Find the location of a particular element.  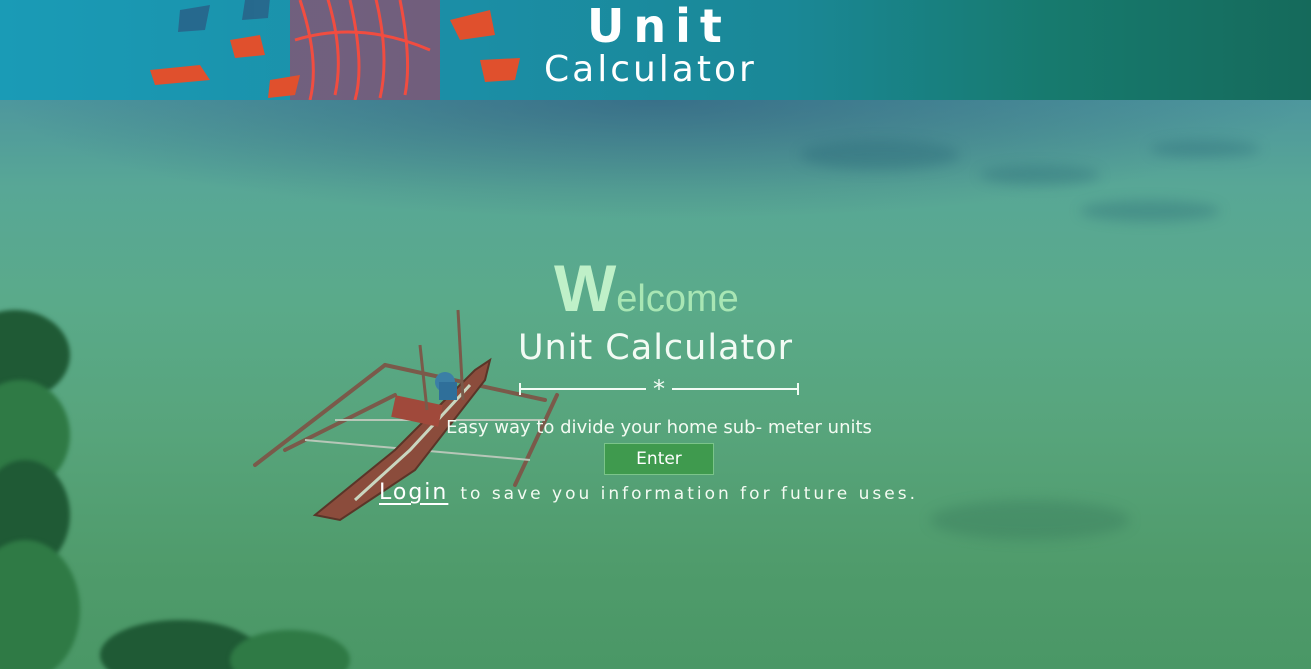

tree-foliage is located at coordinates (40, 604).